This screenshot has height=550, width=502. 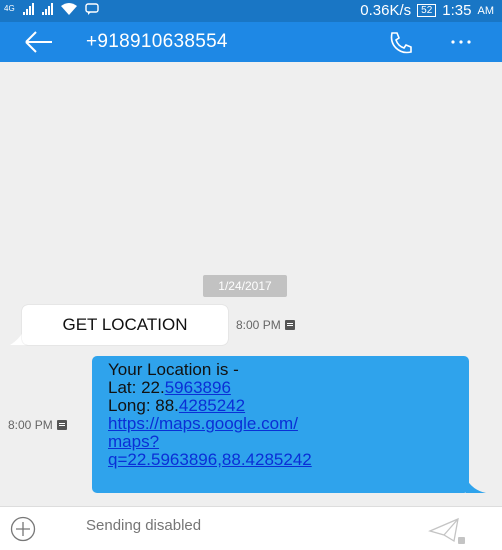 I want to click on app-bar: +918910638554, so click(x=251, y=42).